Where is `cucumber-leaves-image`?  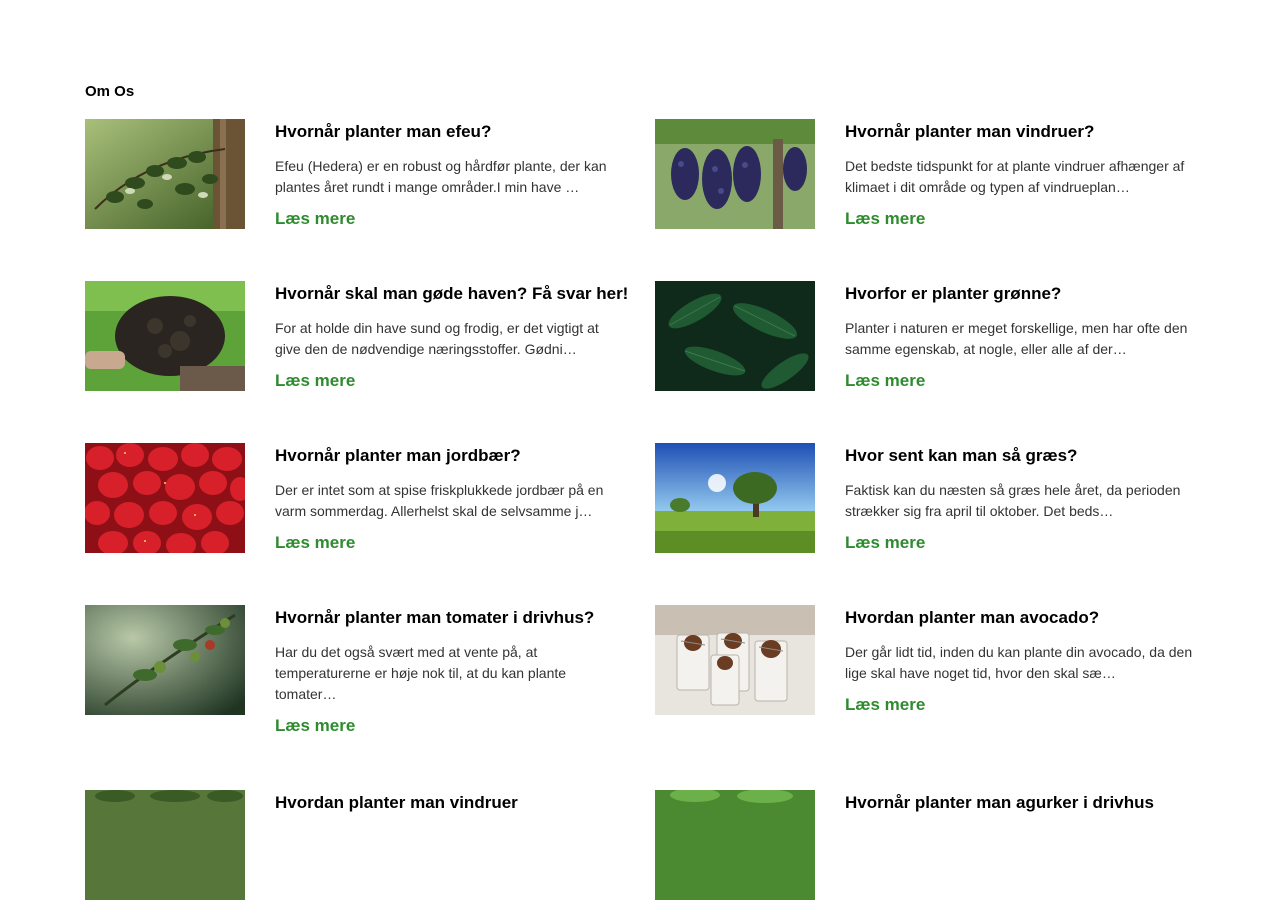
cucumber-leaves-image is located at coordinates (735, 845).